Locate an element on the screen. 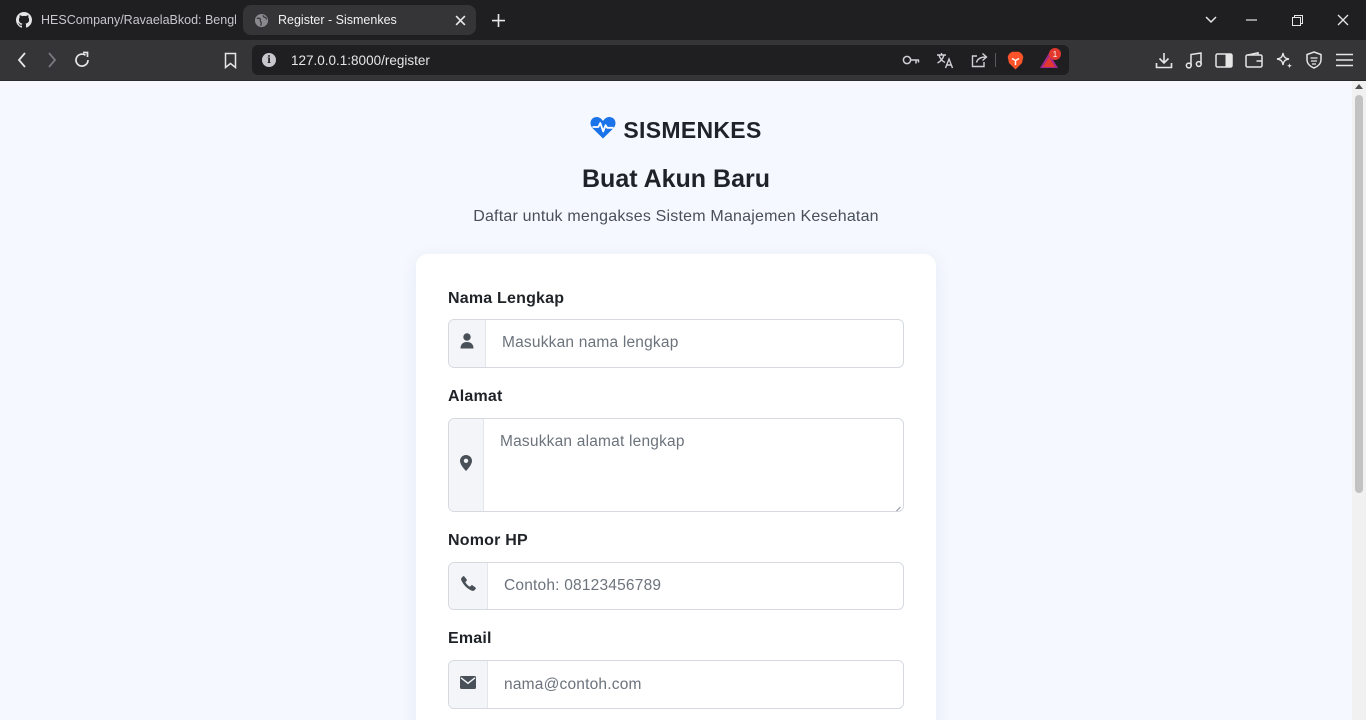  address-placeholder: Masukkan alamat lengkap is located at coordinates (592, 442).